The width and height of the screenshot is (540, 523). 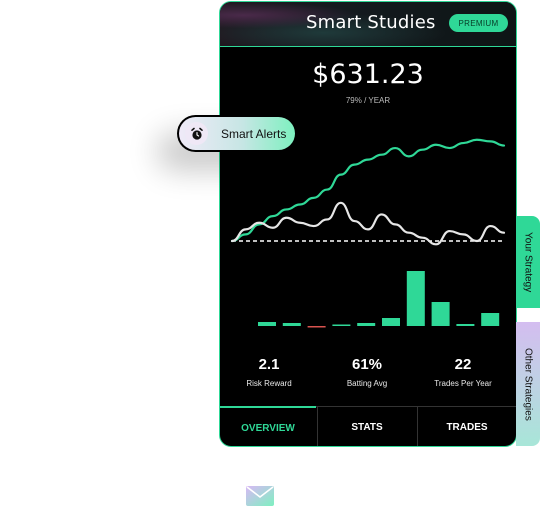 I want to click on annual-rate: 79% / YEAR, so click(x=368, y=100).